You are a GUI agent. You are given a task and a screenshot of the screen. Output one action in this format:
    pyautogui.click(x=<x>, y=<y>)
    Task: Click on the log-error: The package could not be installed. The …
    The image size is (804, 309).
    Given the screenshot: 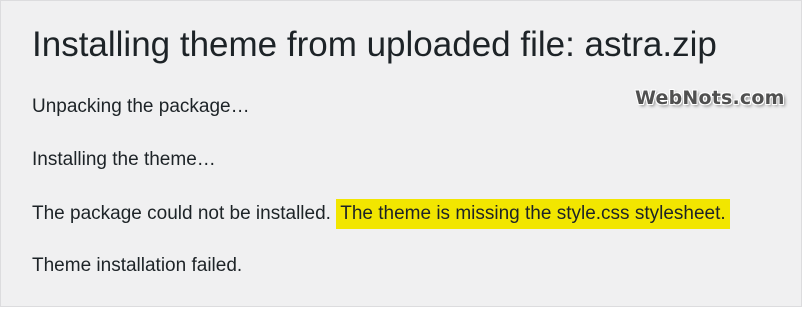 What is the action you would take?
    pyautogui.click(x=381, y=214)
    